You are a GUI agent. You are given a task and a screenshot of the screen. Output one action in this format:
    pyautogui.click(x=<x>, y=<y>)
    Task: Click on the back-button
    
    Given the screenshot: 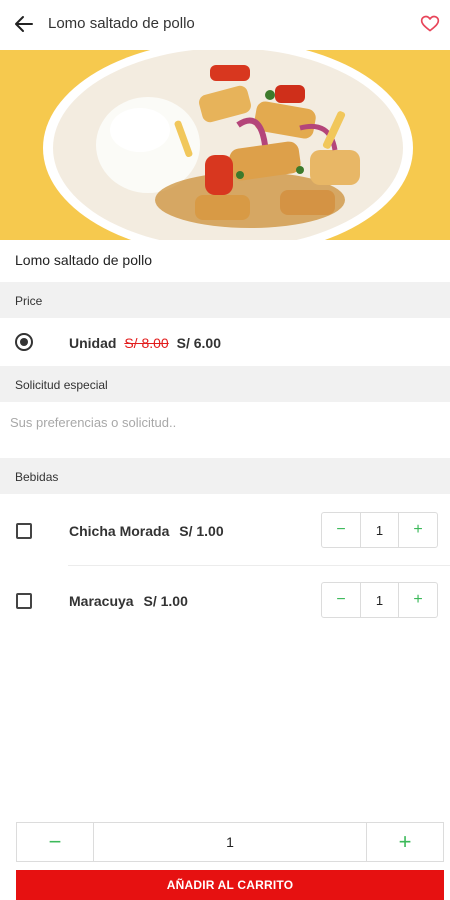 What is the action you would take?
    pyautogui.click(x=24, y=24)
    